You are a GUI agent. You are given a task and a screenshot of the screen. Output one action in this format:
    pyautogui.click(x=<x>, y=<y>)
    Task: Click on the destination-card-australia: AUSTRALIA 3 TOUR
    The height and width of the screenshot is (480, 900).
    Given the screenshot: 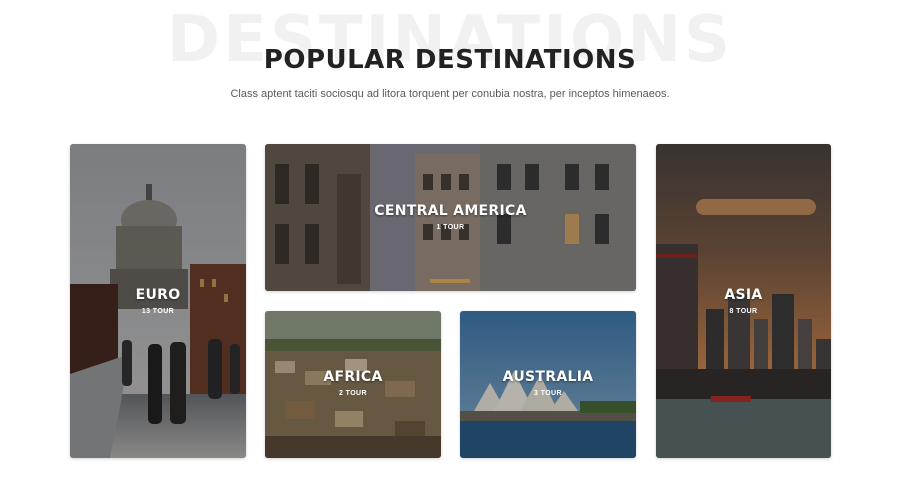 What is the action you would take?
    pyautogui.click(x=548, y=384)
    